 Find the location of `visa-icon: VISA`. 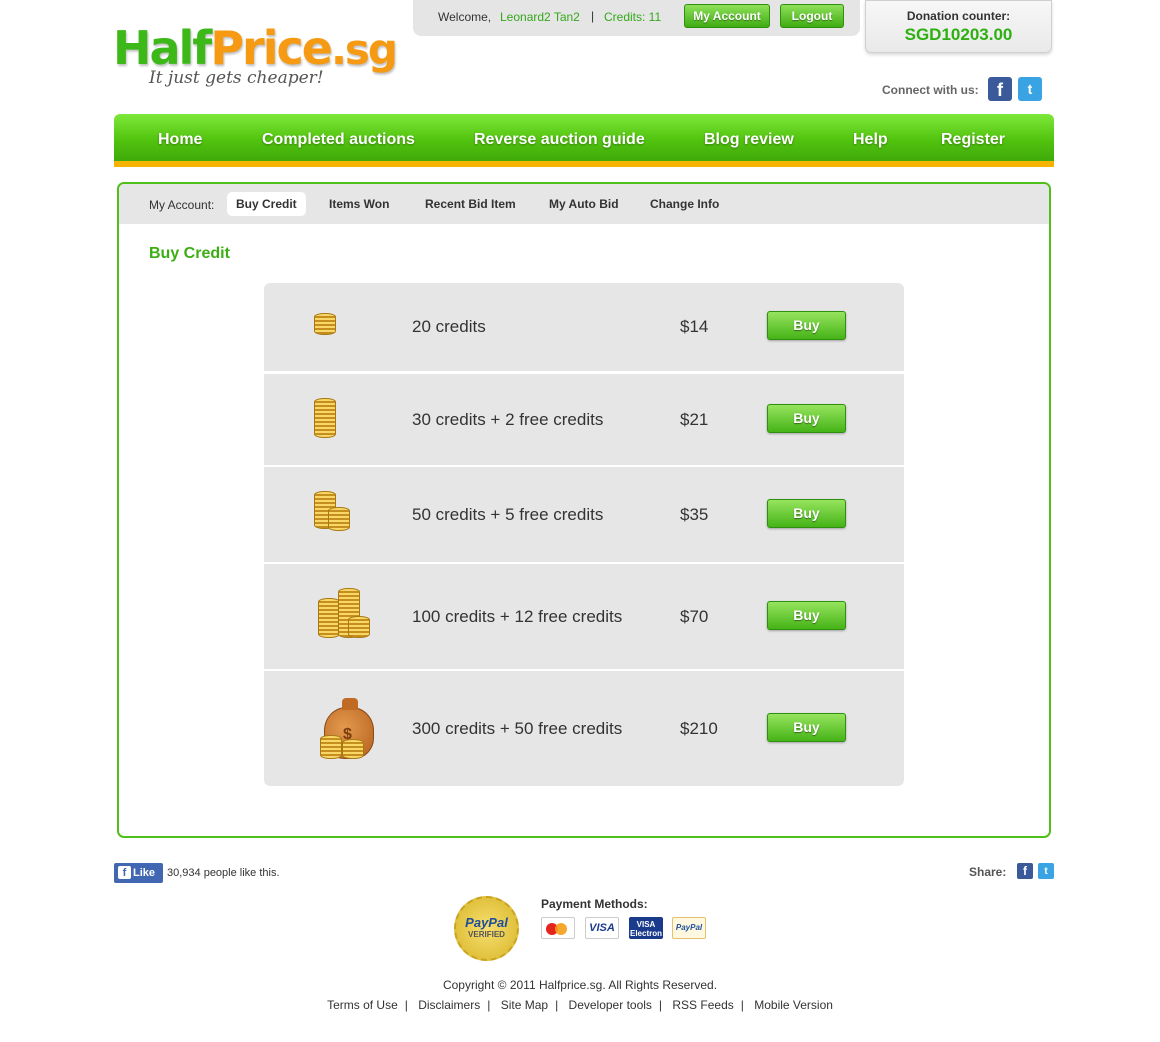

visa-icon: VISA is located at coordinates (602, 928).